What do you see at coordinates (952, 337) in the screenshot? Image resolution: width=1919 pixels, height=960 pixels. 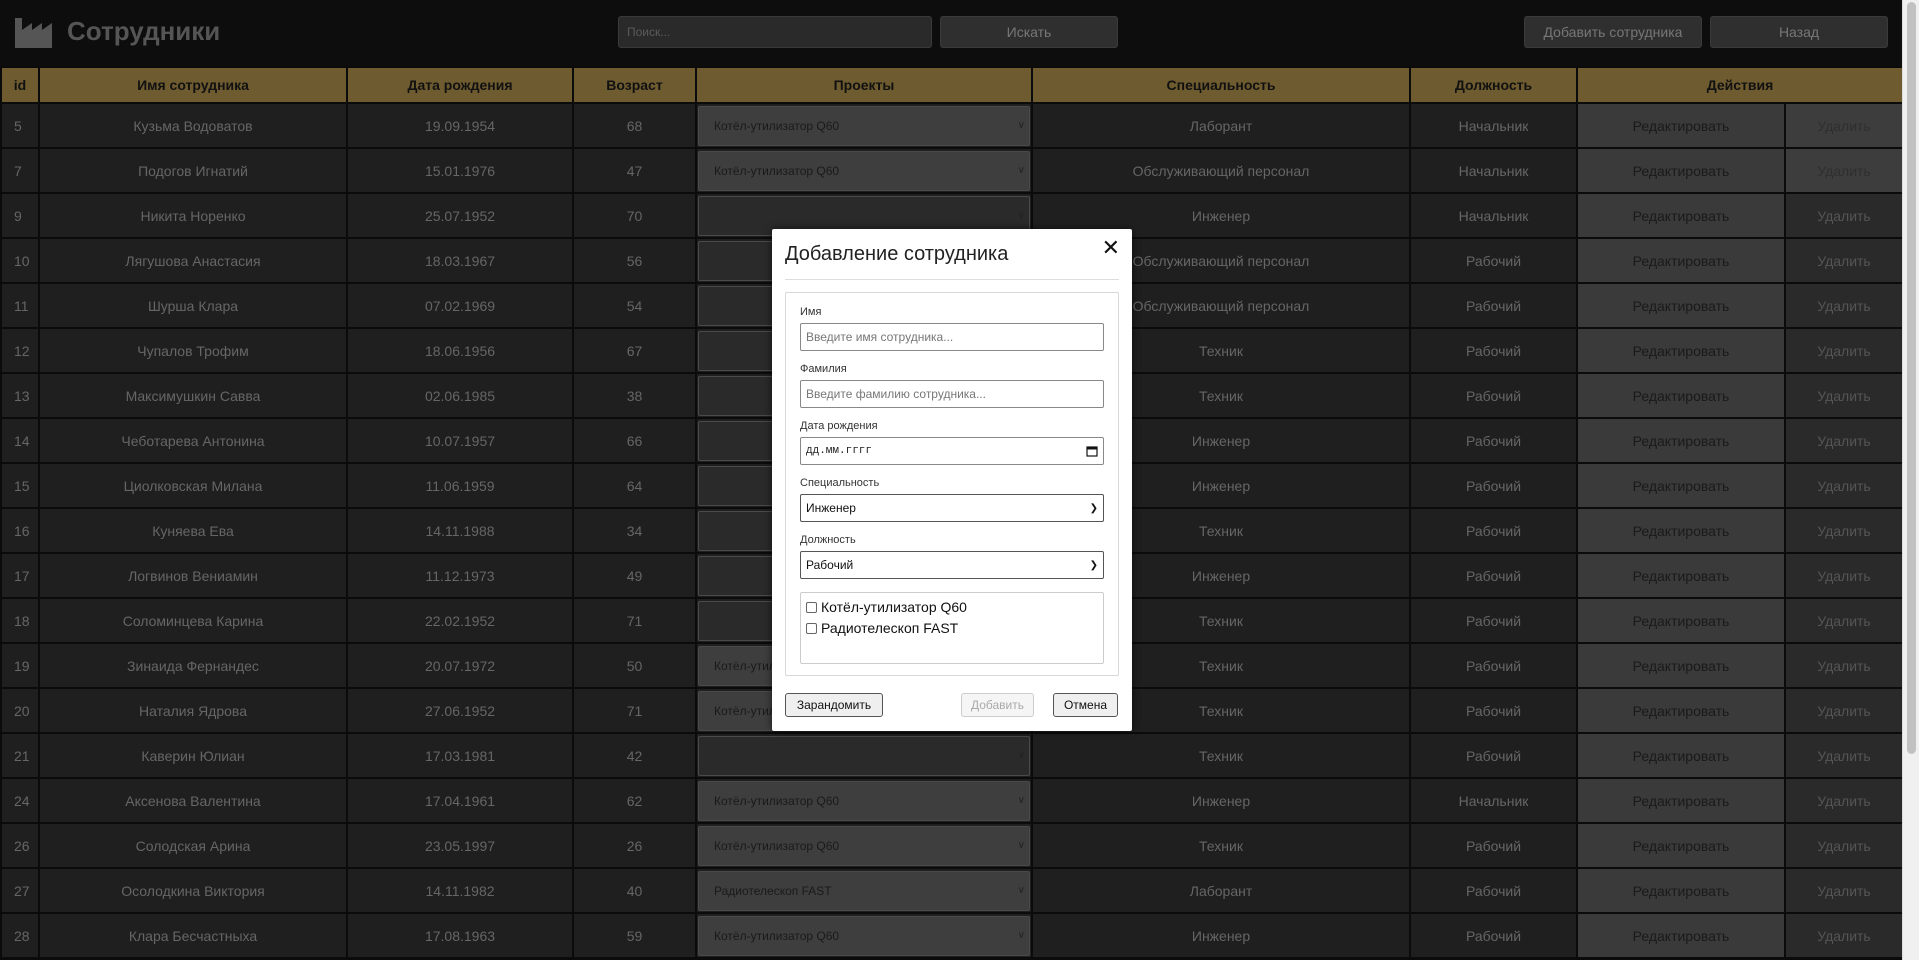 I see `name-field` at bounding box center [952, 337].